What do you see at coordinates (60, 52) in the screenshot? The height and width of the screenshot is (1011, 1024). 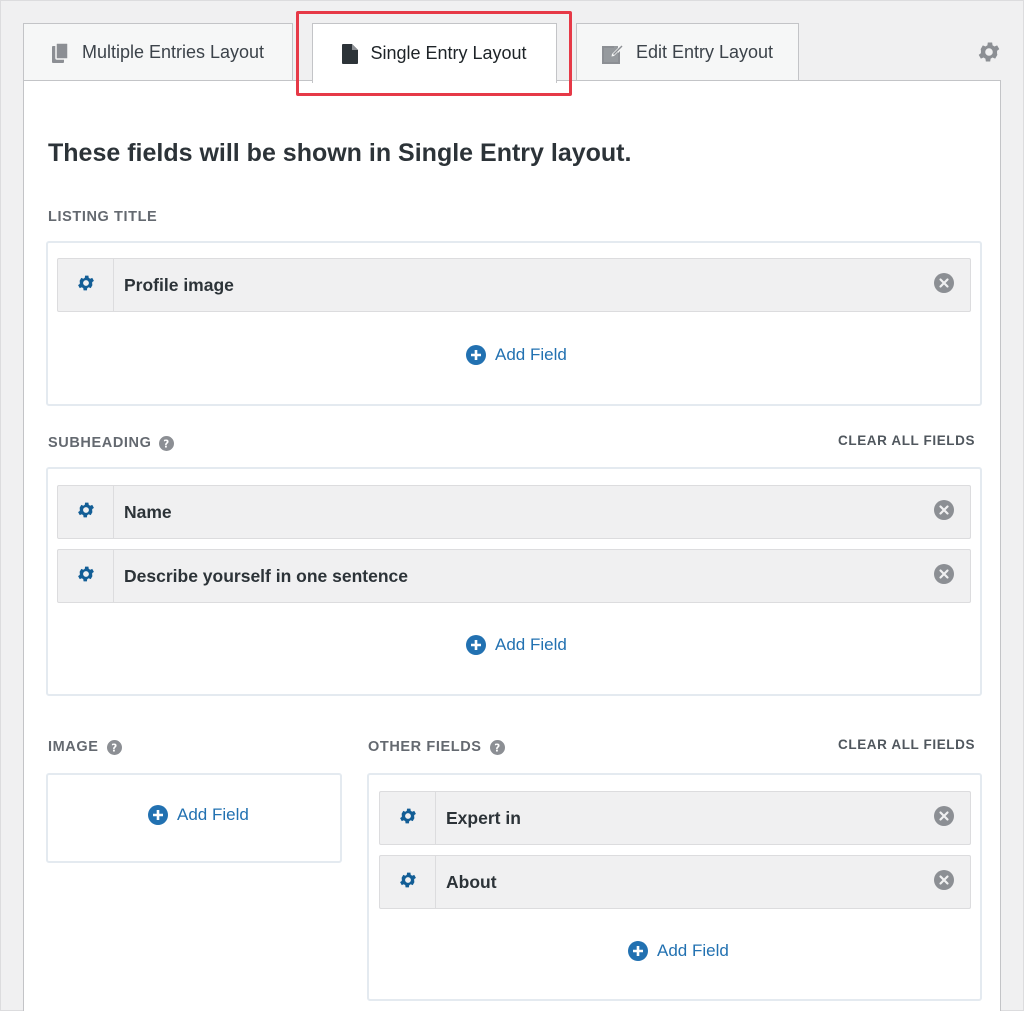 I see `copy-icon` at bounding box center [60, 52].